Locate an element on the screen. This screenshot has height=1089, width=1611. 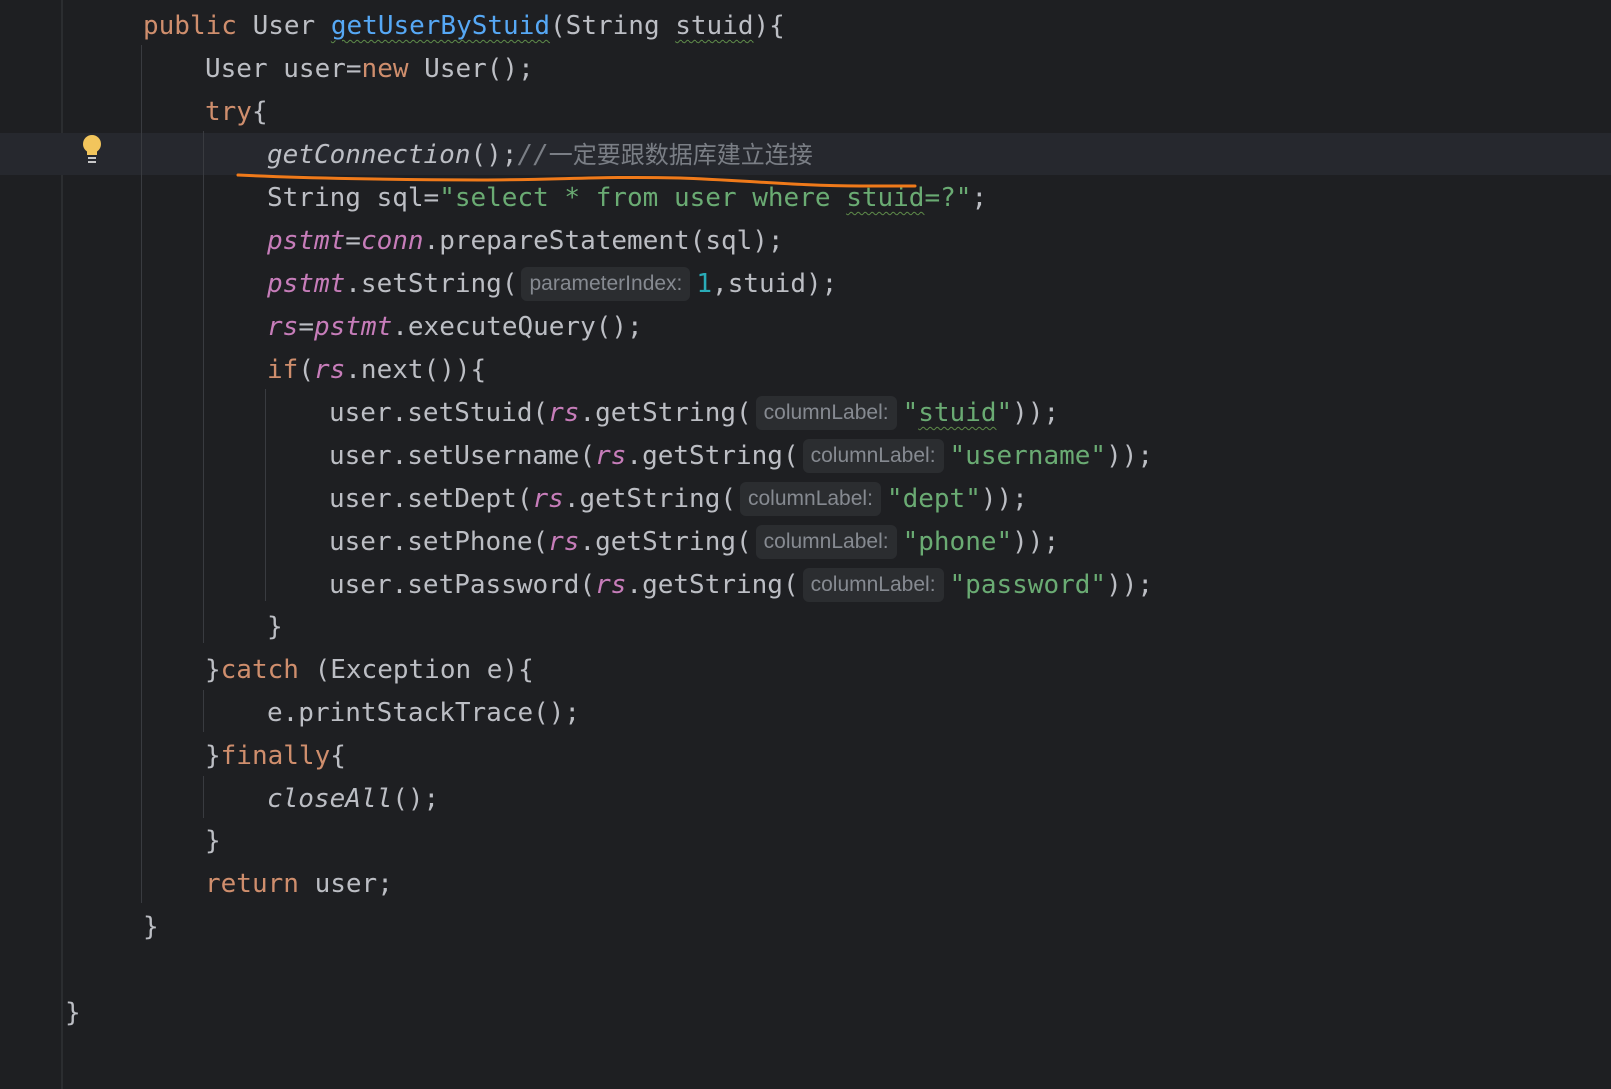
lightbulb-icon is located at coordinates (92, 151).